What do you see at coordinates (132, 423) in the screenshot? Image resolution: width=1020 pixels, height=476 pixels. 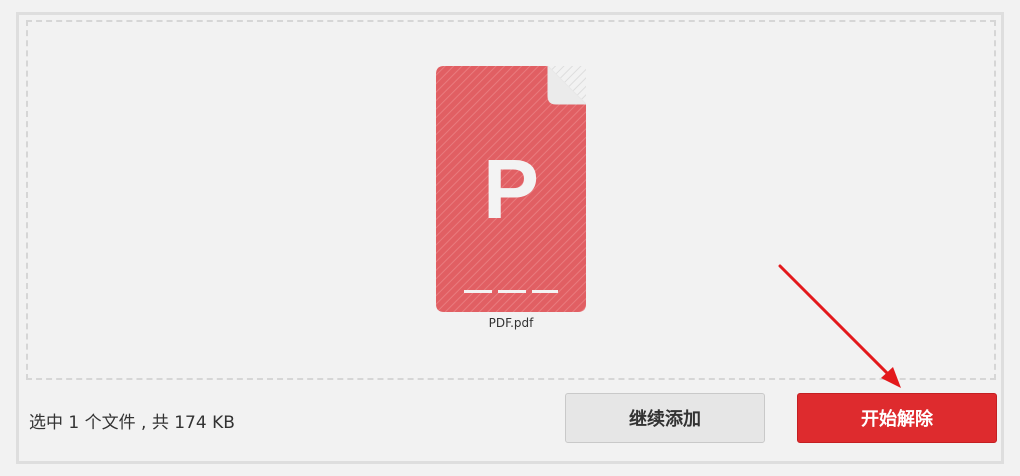 I see `selection-status: 选中 1 个文件 , 共 174 KB` at bounding box center [132, 423].